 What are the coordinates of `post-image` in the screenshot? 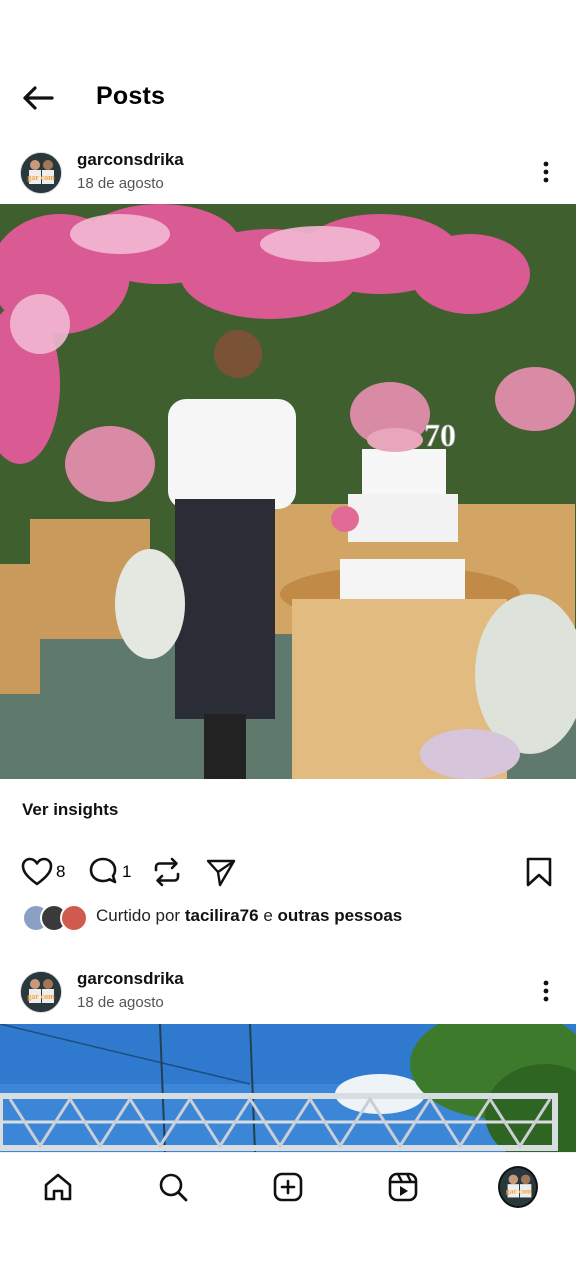 It's located at (288, 1088).